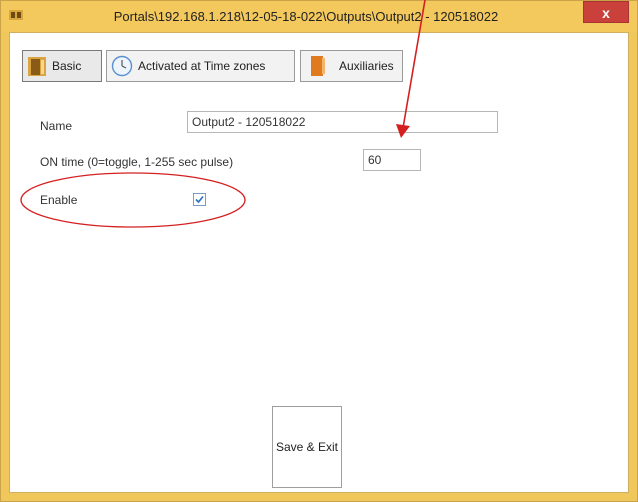  What do you see at coordinates (16, 15) in the screenshot?
I see `app-icon` at bounding box center [16, 15].